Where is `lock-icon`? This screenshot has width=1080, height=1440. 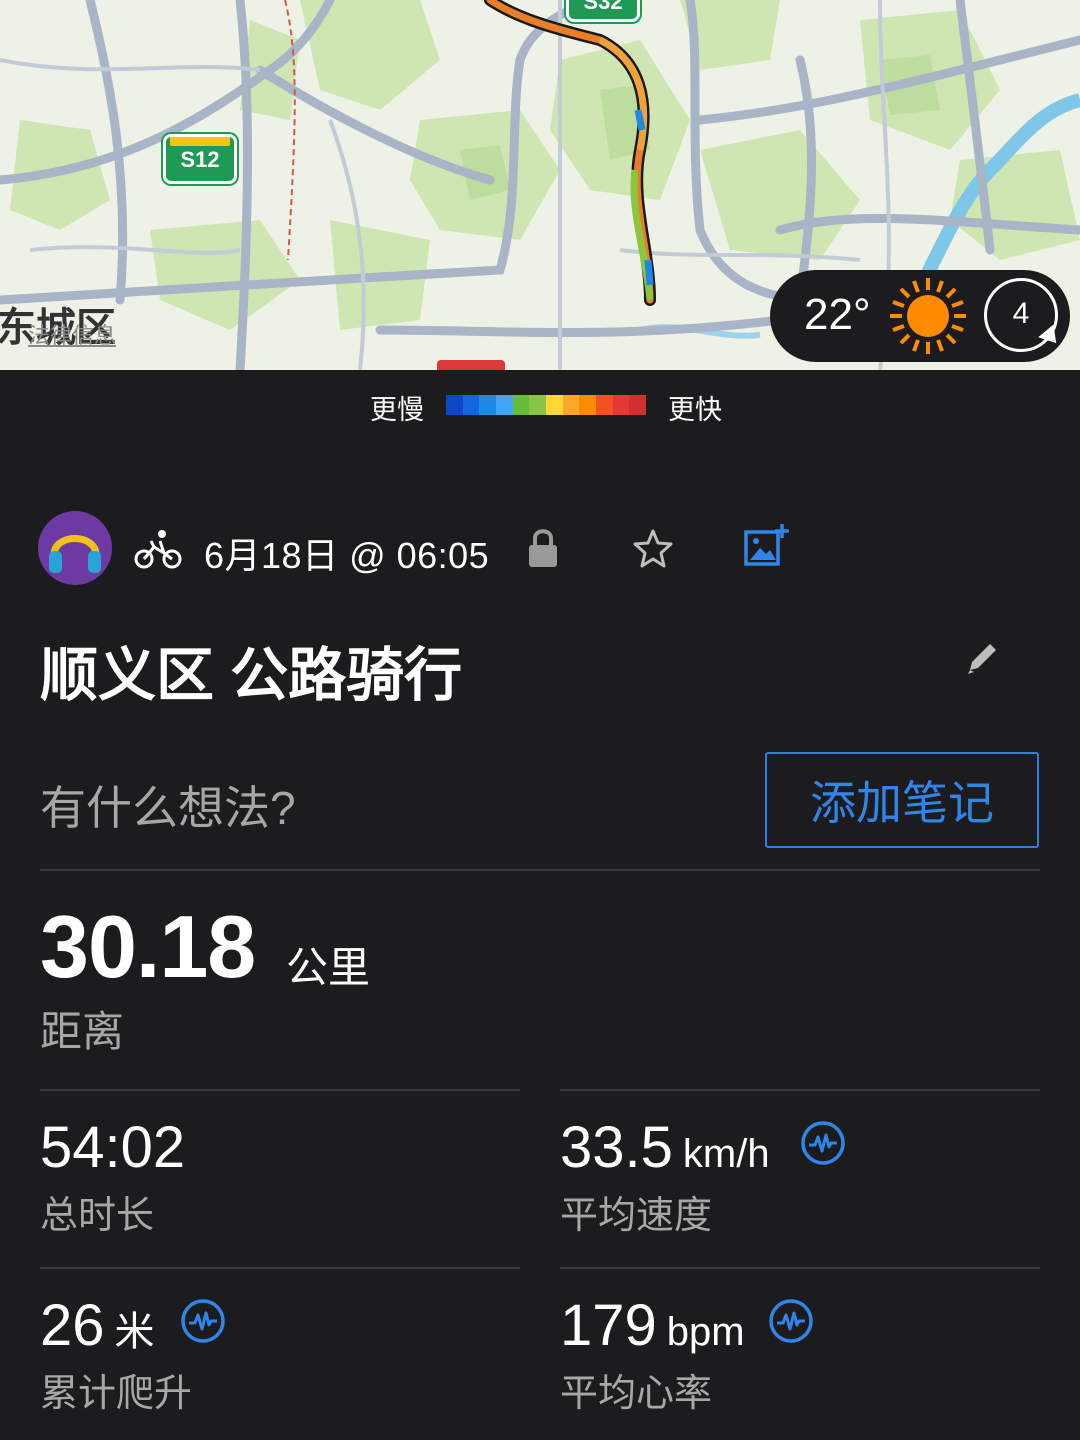
lock-icon is located at coordinates (543, 548).